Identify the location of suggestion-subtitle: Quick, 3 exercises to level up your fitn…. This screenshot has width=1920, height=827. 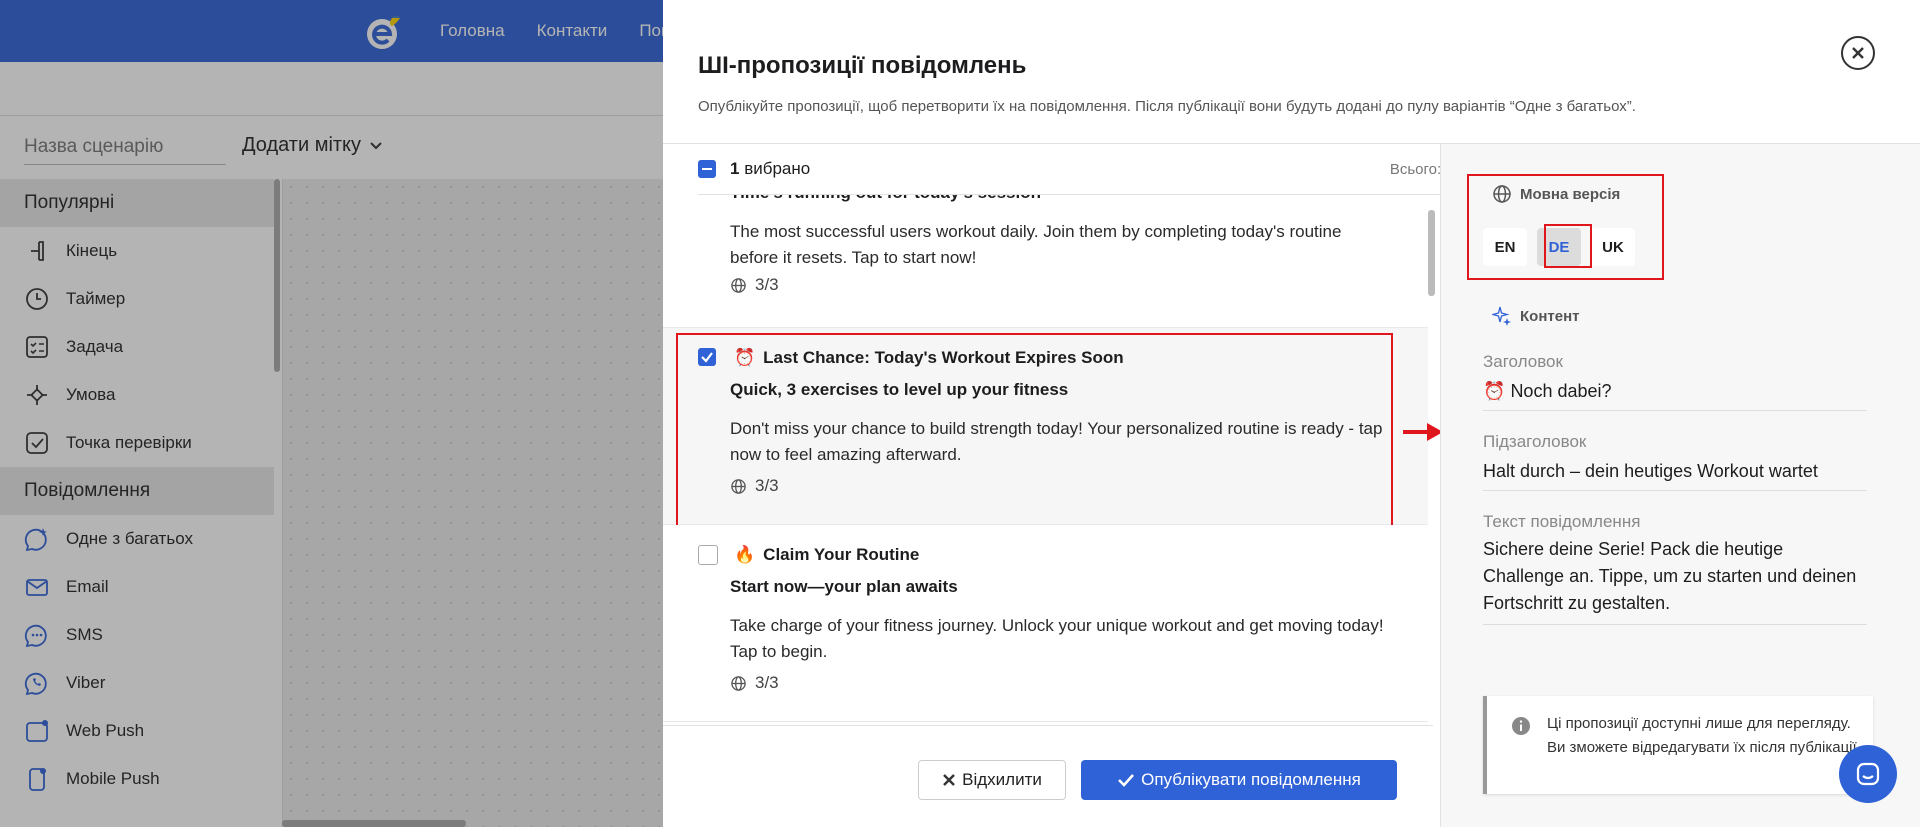
(899, 389).